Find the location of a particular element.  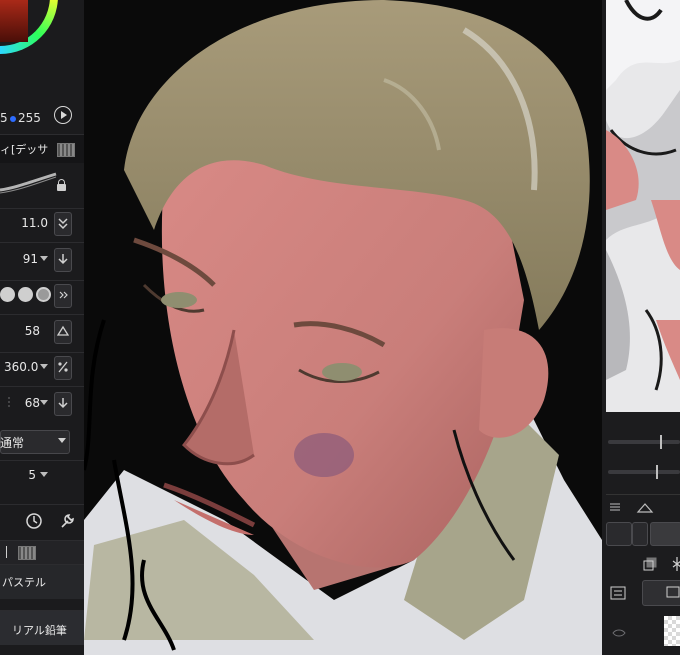

blend-select is located at coordinates (665, 534).